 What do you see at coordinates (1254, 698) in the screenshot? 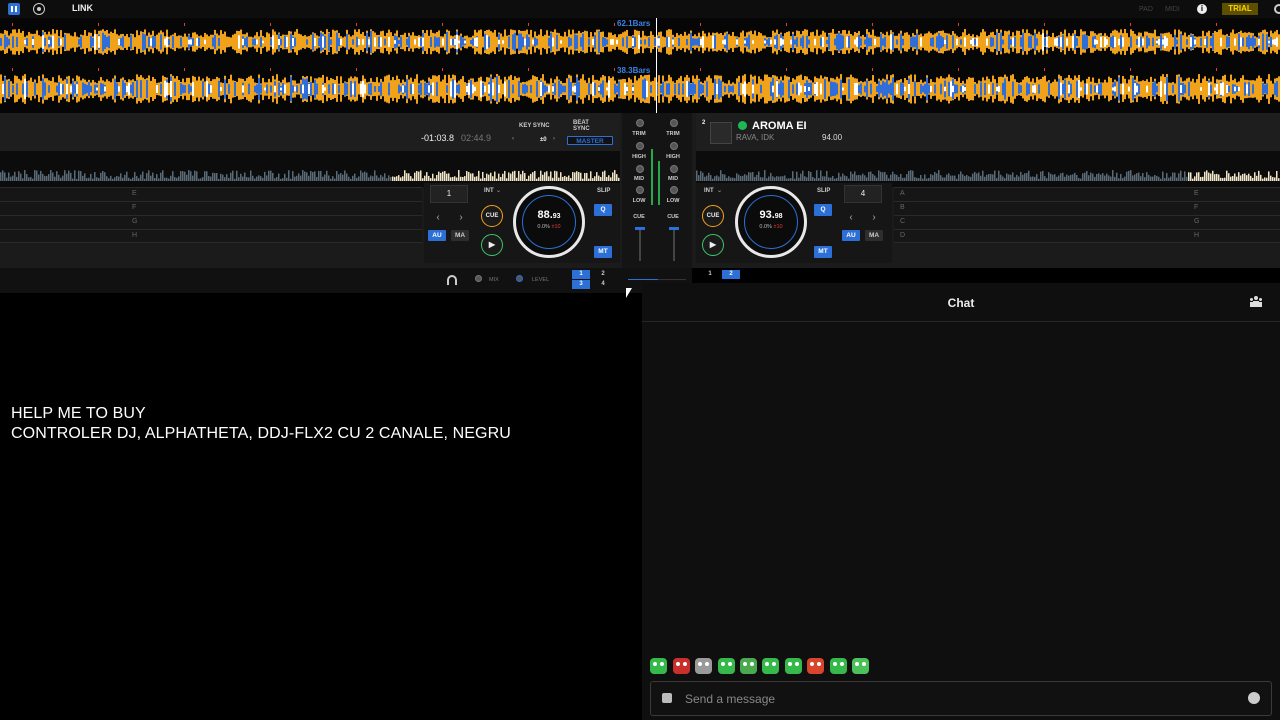
I see `emoji-icon` at bounding box center [1254, 698].